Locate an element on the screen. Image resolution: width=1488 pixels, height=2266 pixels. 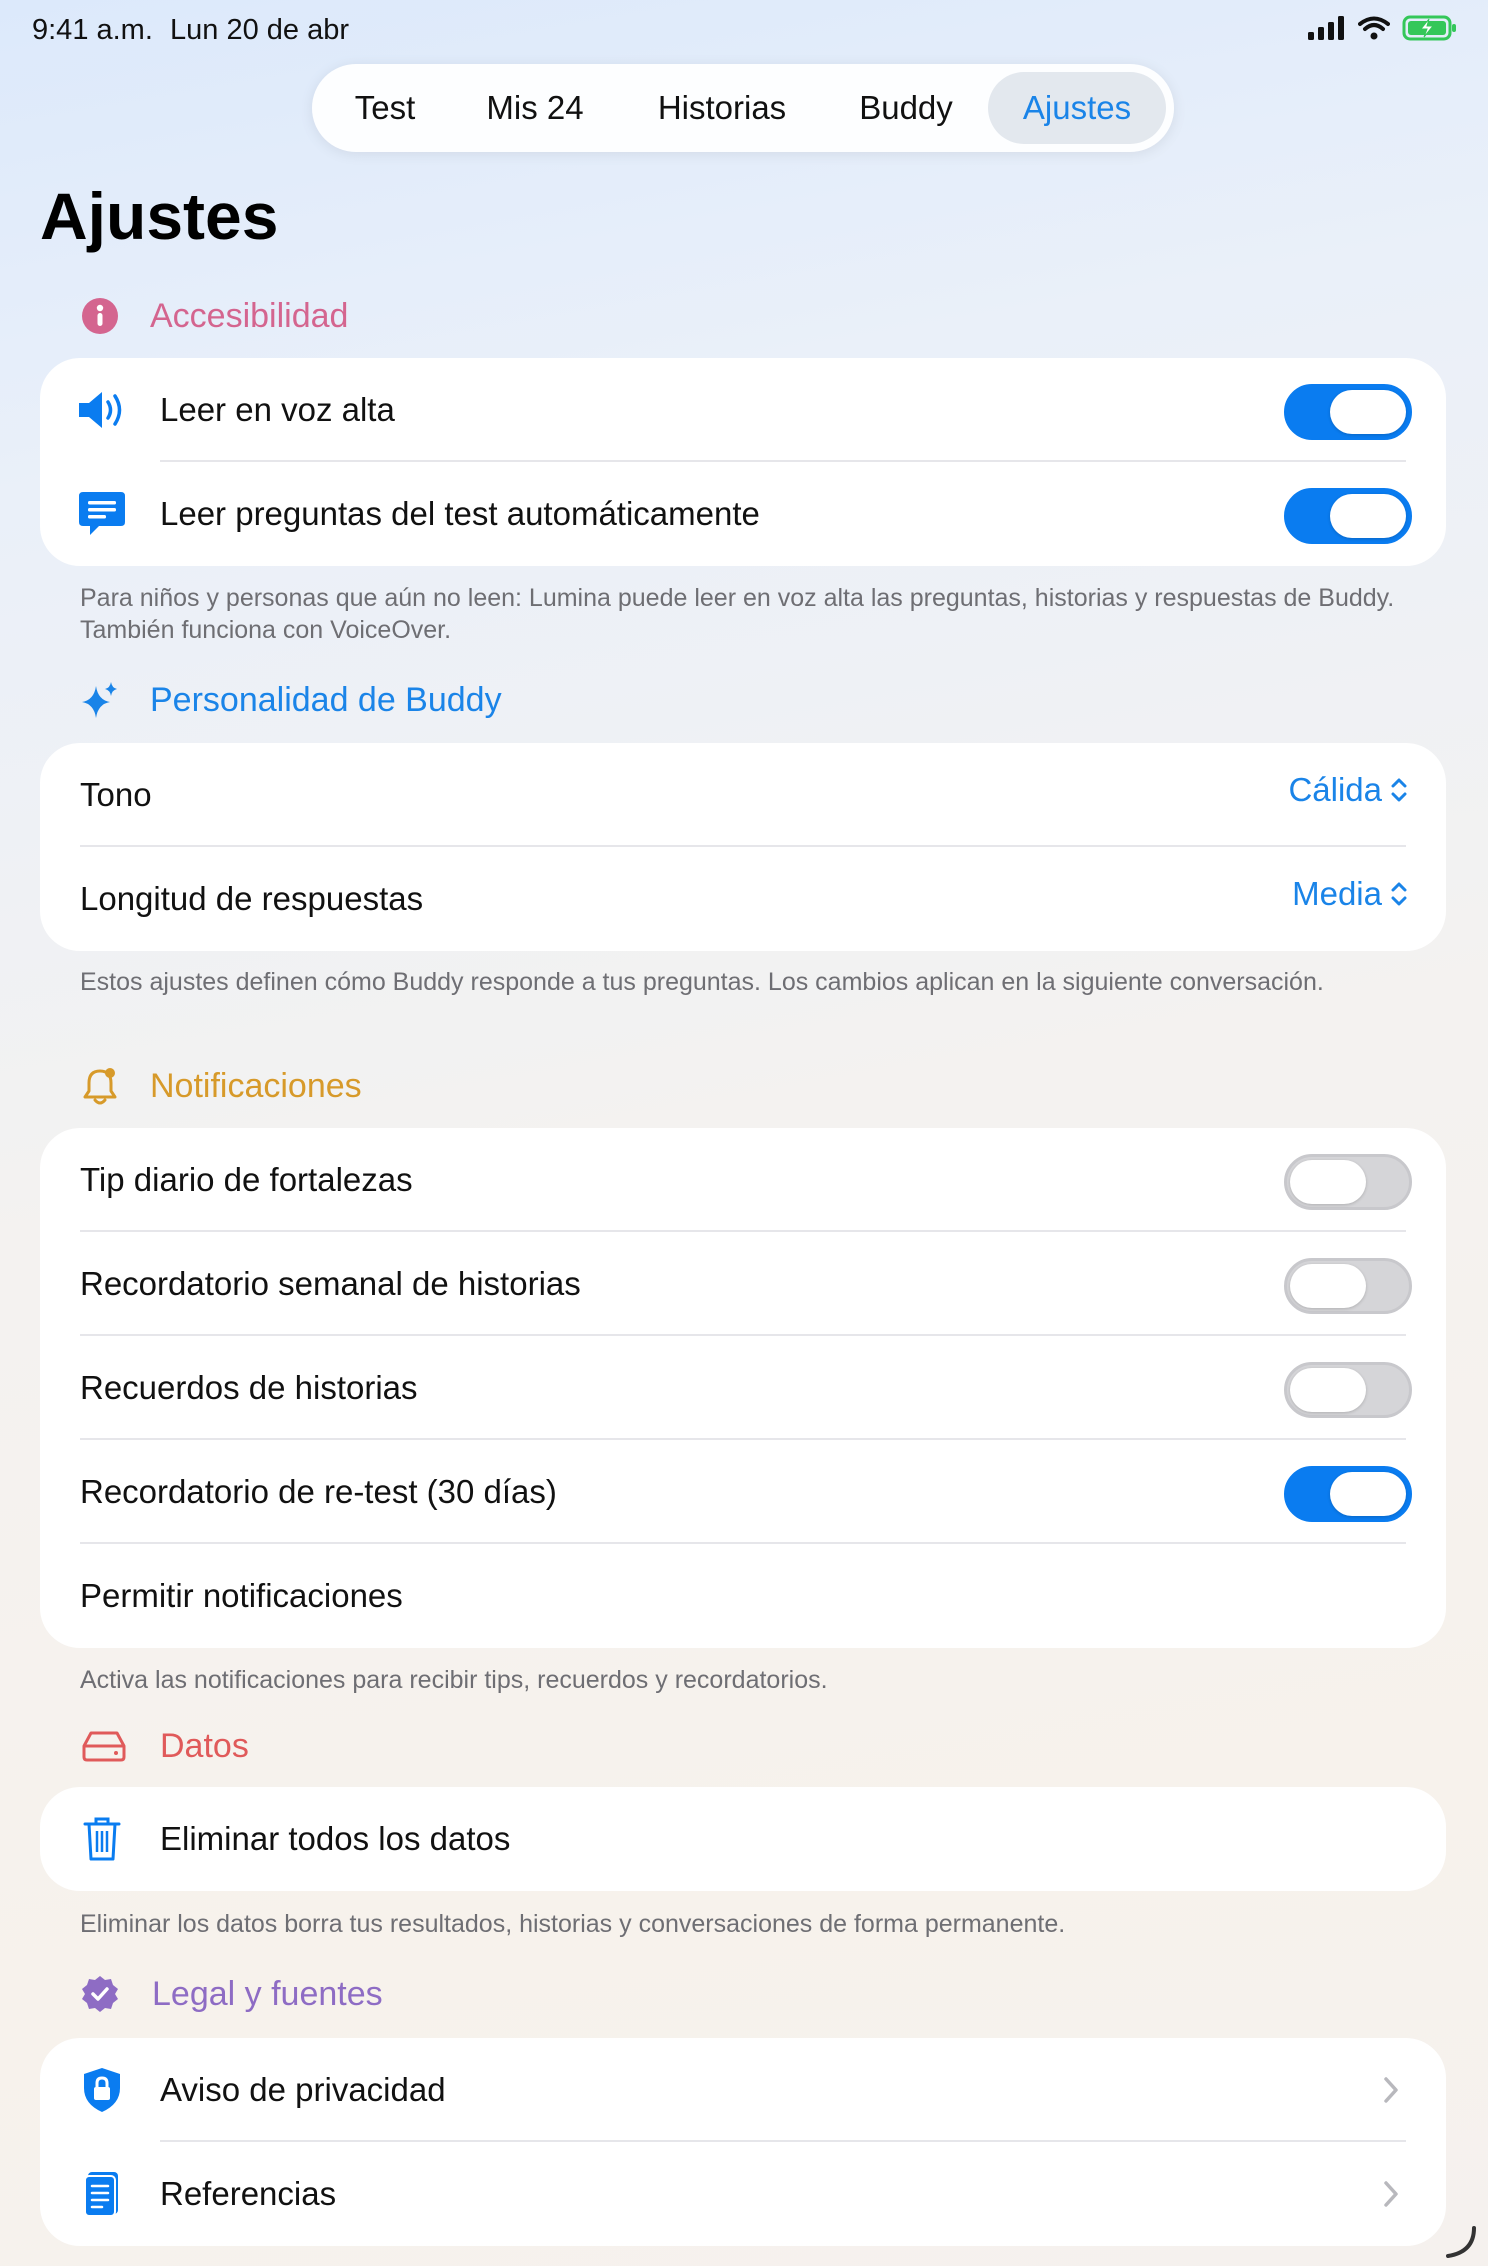
section-title: Personalidad de Buddy is located at coordinates (326, 699).